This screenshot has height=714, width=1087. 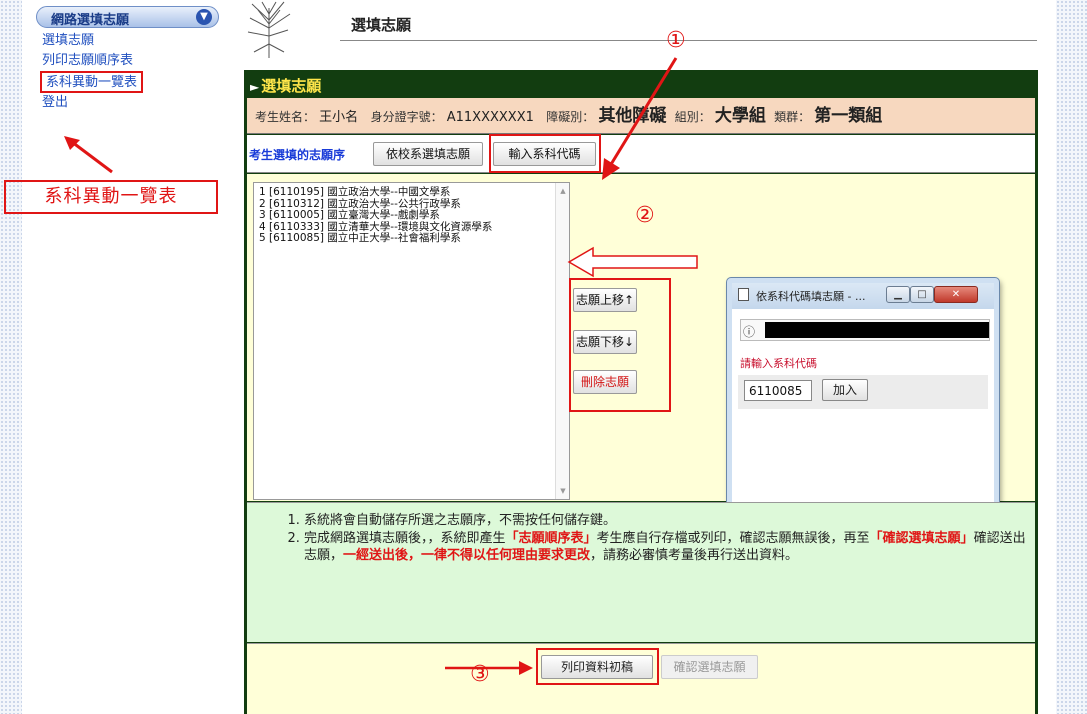 I want to click on list-item: 3 [6110005] 國立臺灣大學--戲劇學系, so click(x=414, y=215).